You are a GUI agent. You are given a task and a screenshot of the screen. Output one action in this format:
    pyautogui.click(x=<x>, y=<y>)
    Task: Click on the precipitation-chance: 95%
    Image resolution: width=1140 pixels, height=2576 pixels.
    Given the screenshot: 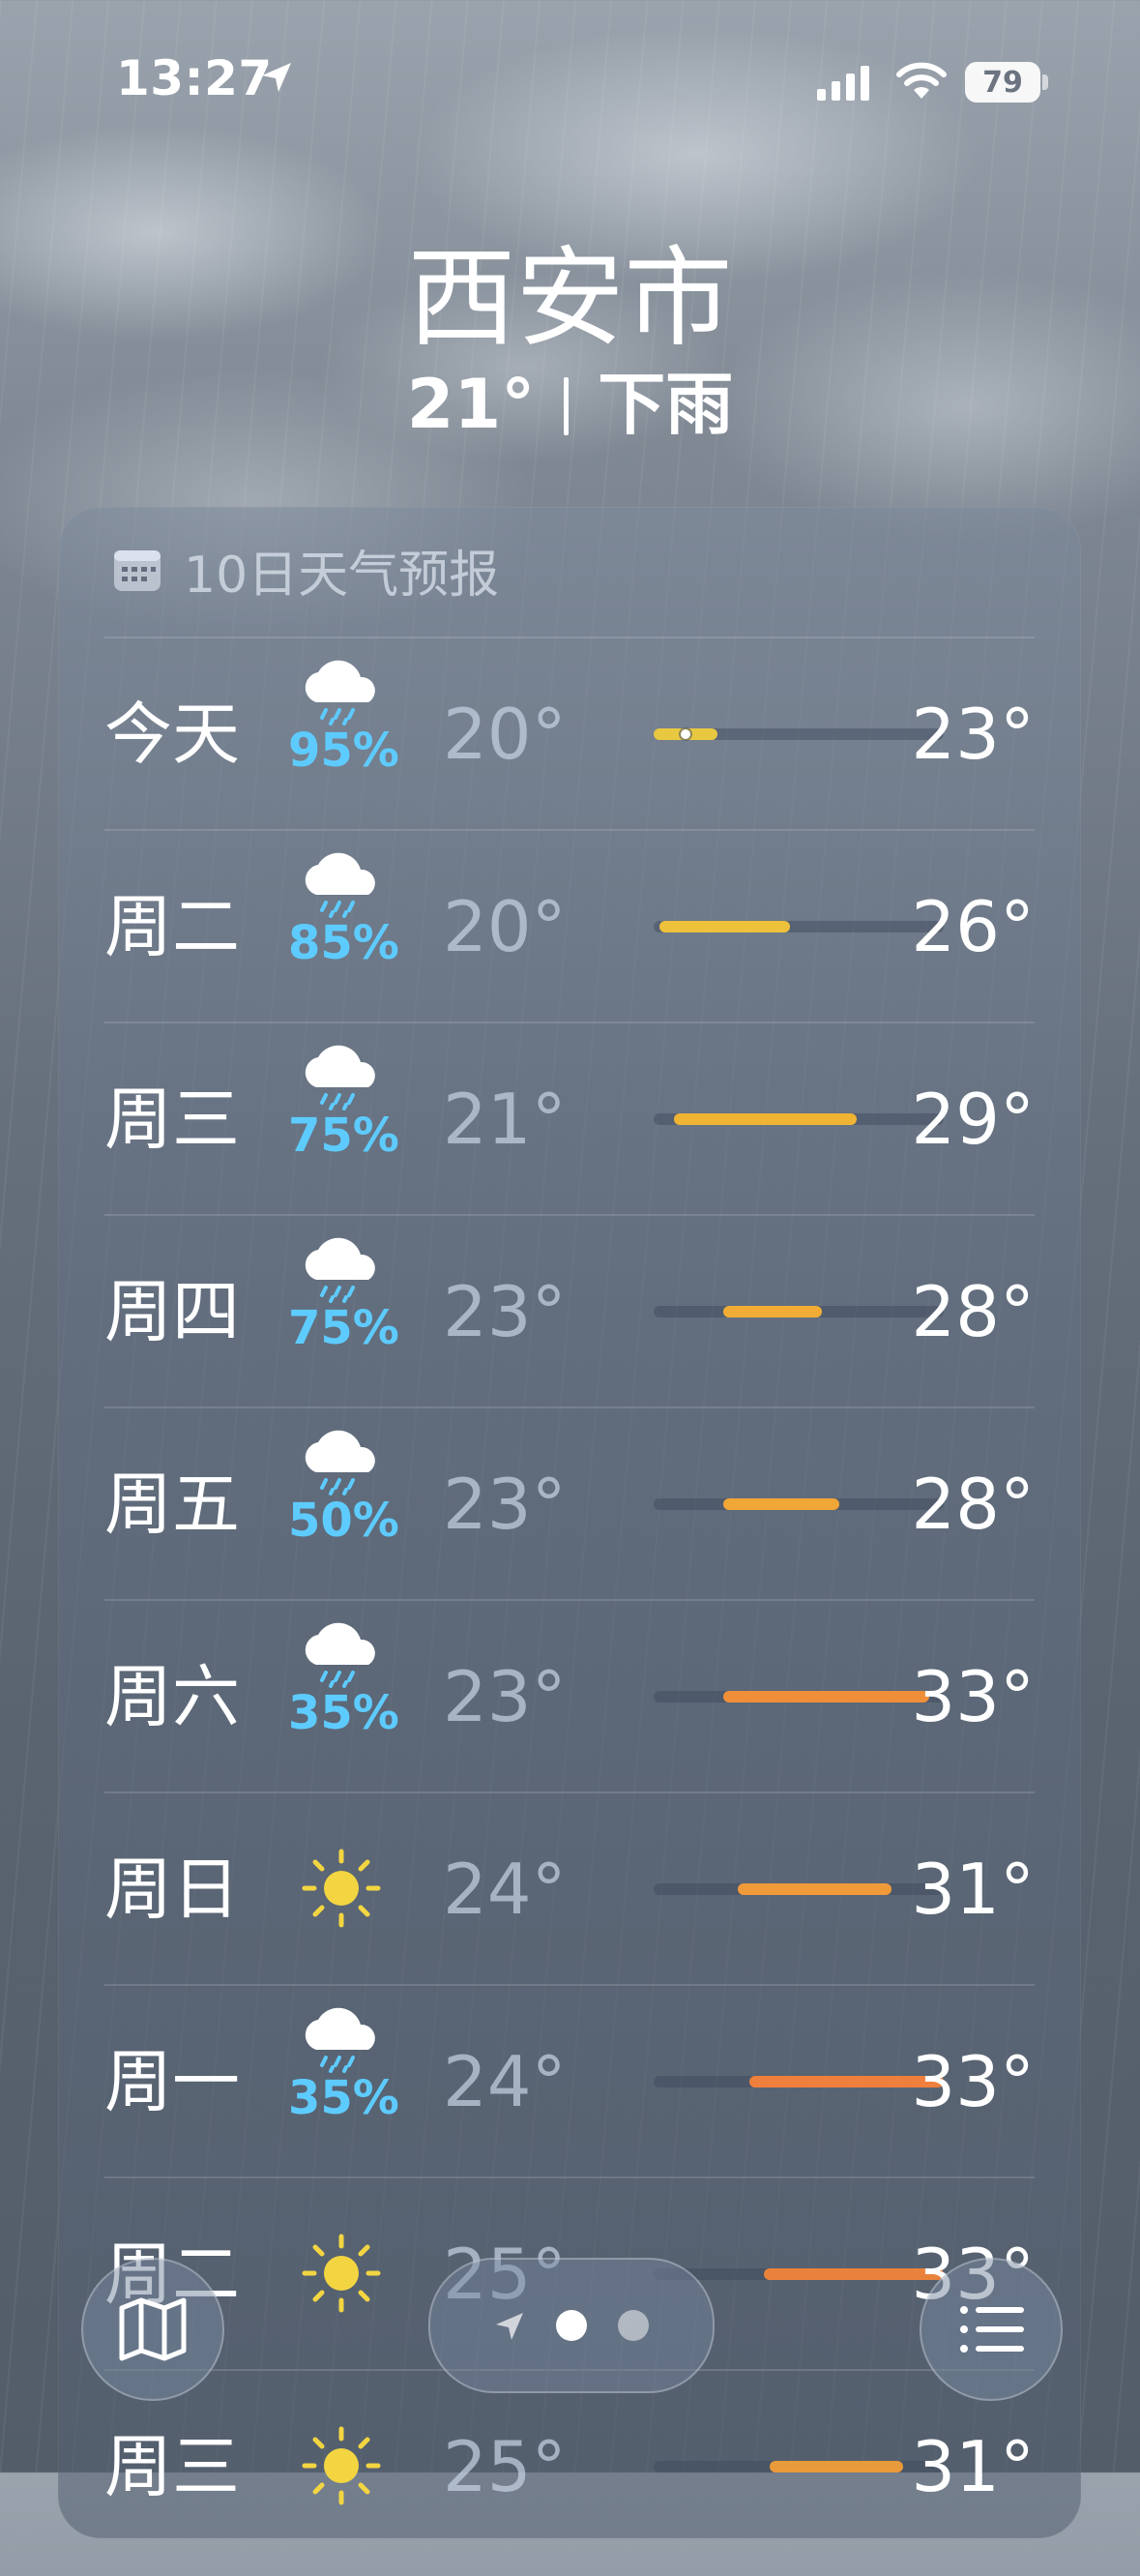 What is the action you would take?
    pyautogui.click(x=343, y=751)
    